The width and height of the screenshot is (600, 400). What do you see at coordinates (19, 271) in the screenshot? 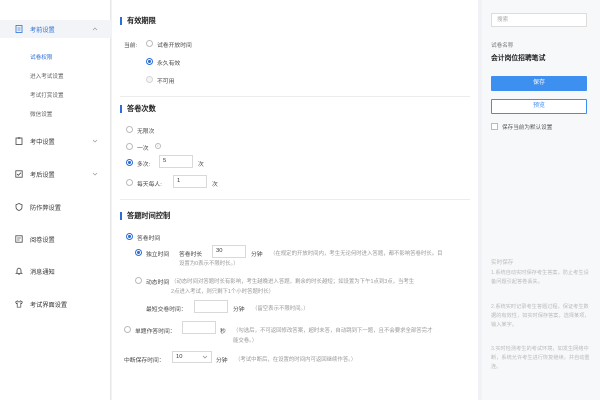
I see `bell-icon` at bounding box center [19, 271].